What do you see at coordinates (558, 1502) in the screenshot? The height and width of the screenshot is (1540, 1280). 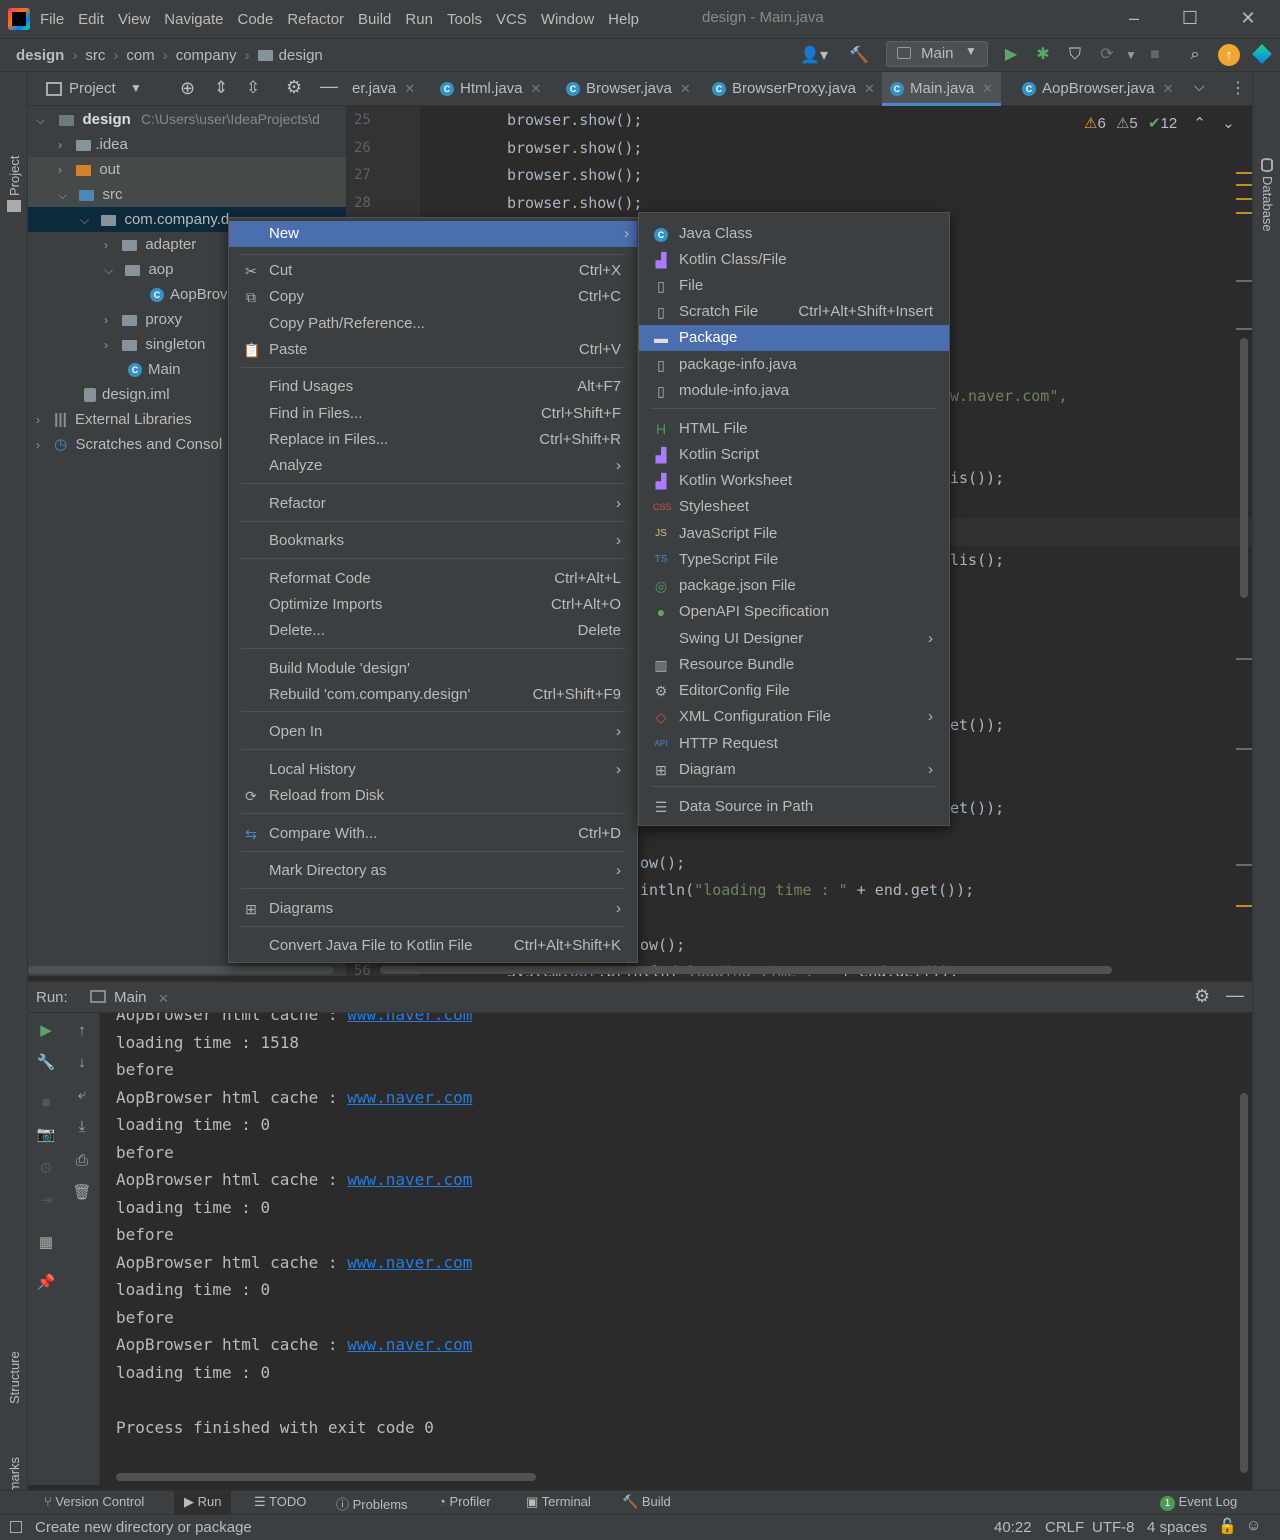 I see `tool-terminal: ▣ Terminal` at bounding box center [558, 1502].